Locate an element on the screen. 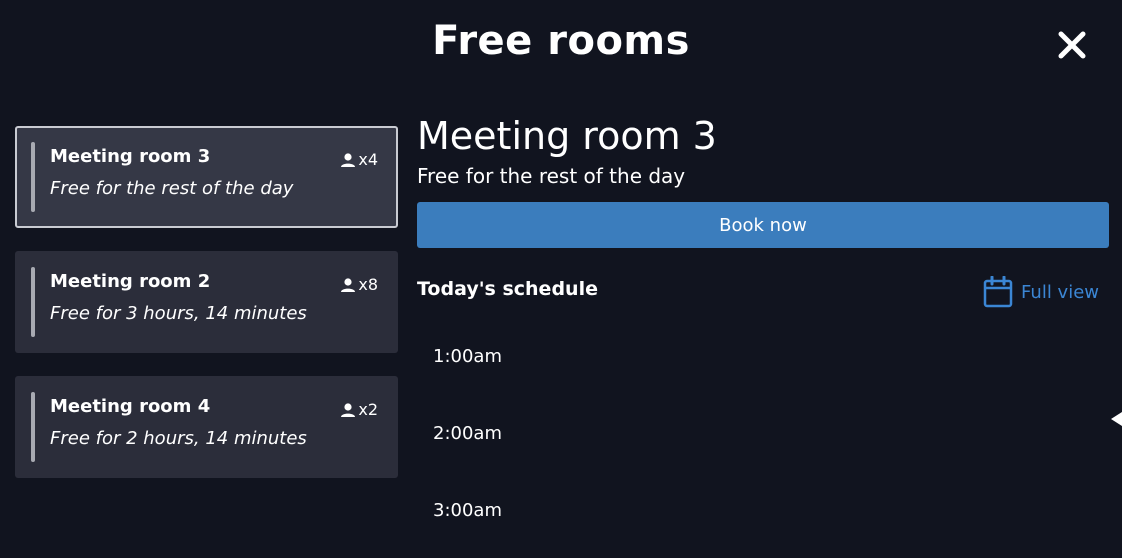 Image resolution: width=1122 pixels, height=558 pixels. room-capacity-count: x4 is located at coordinates (368, 159).